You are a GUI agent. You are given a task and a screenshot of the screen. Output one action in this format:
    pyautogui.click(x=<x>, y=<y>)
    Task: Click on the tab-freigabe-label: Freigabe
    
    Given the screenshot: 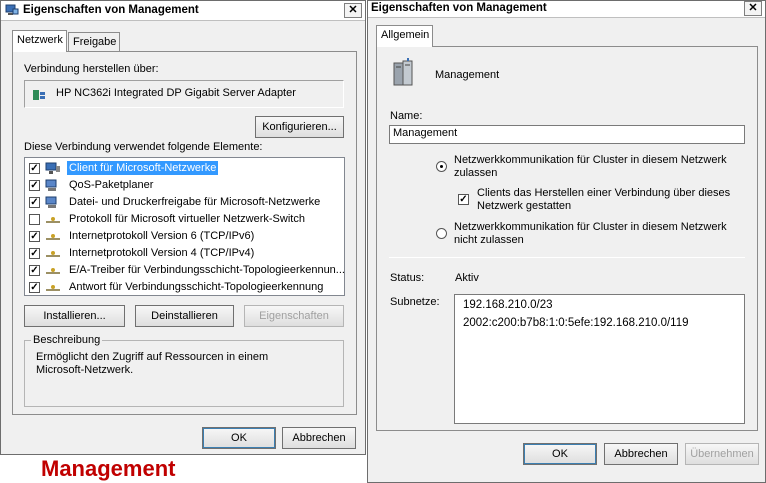 What is the action you would take?
    pyautogui.click(x=95, y=42)
    